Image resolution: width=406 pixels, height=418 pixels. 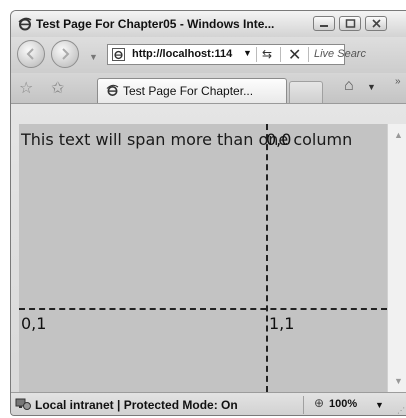 What do you see at coordinates (340, 54) in the screenshot?
I see `search-input: Live Searc` at bounding box center [340, 54].